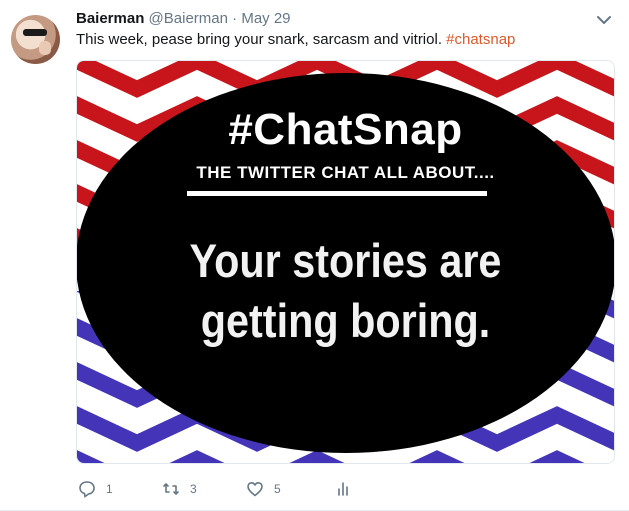 The height and width of the screenshot is (511, 629). I want to click on chevron-down-icon, so click(604, 20).